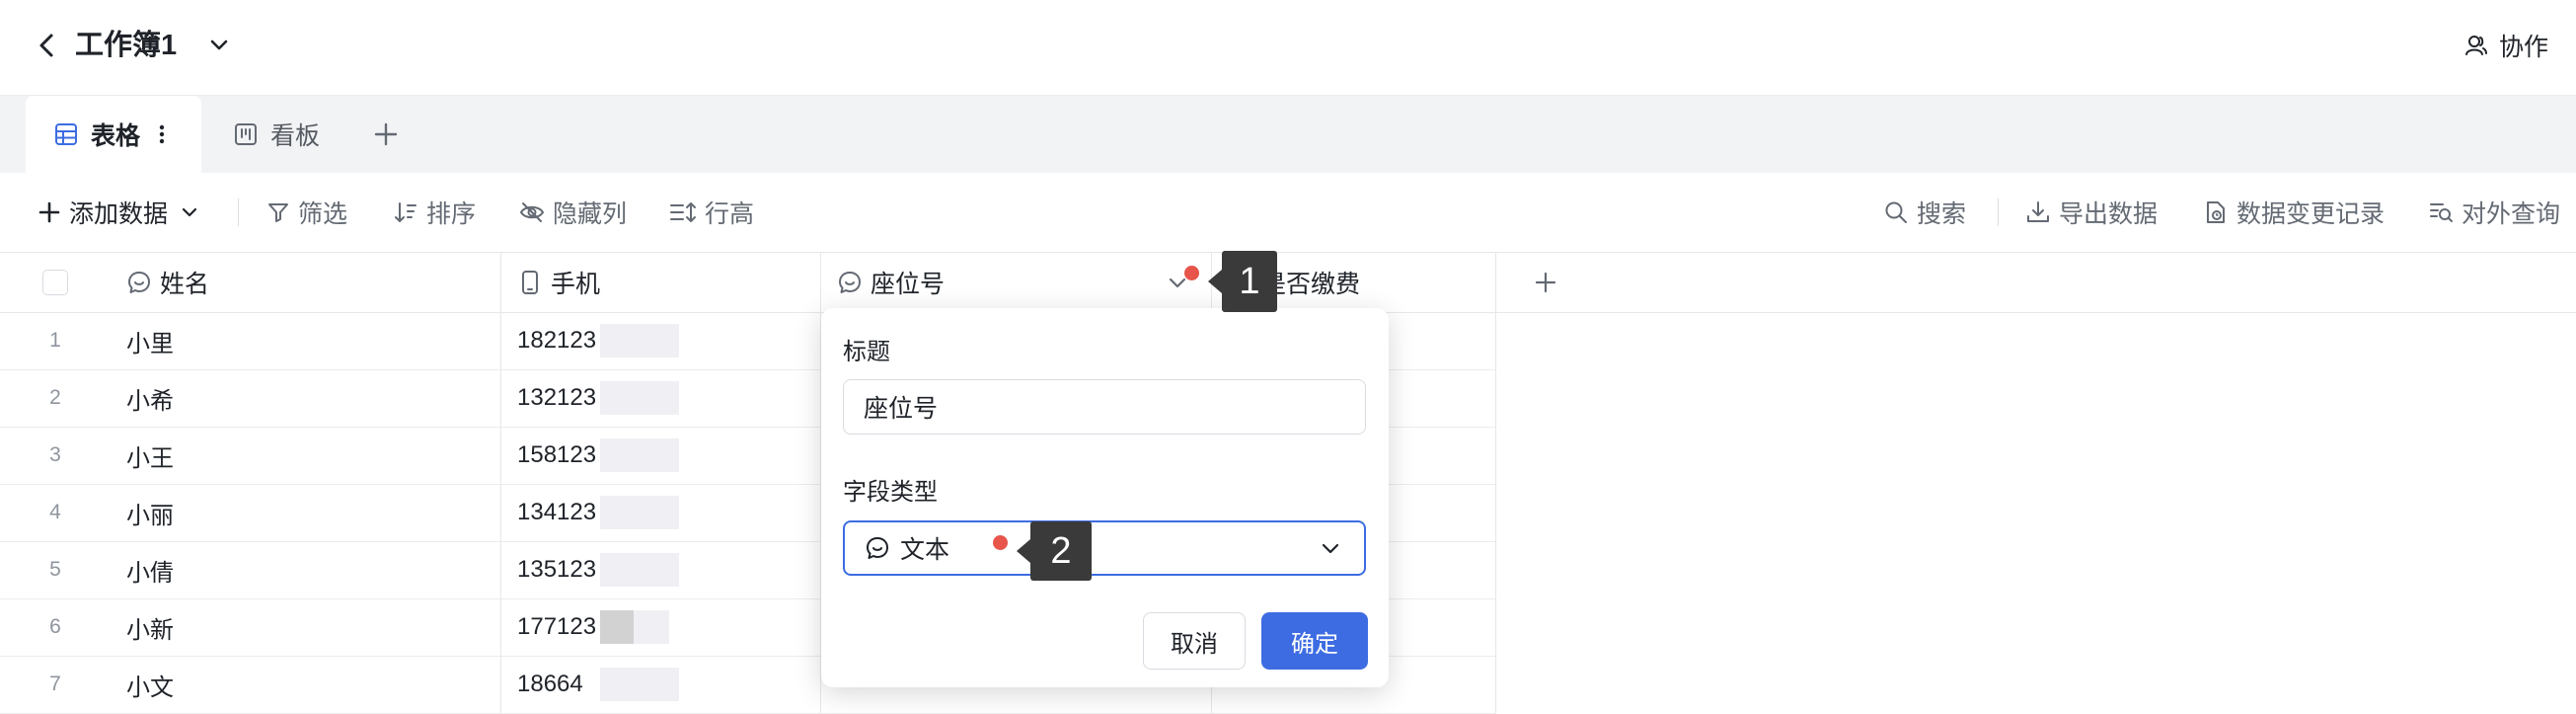  I want to click on phone-cell: 158123, so click(661, 455).